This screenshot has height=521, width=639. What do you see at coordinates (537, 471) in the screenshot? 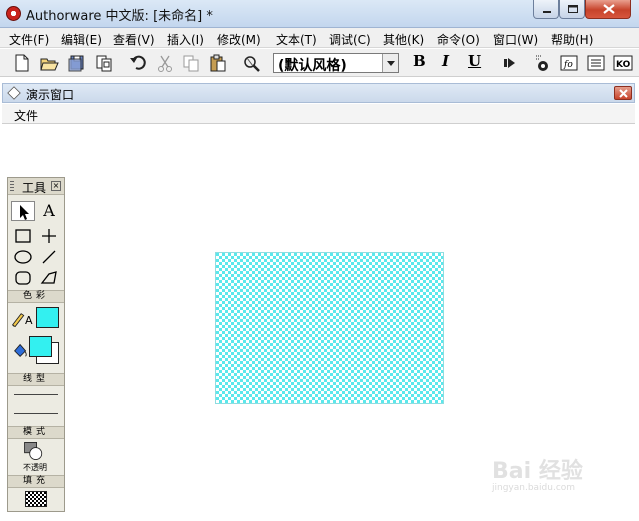
I see `watermark-main: Bai 经验` at bounding box center [537, 471].